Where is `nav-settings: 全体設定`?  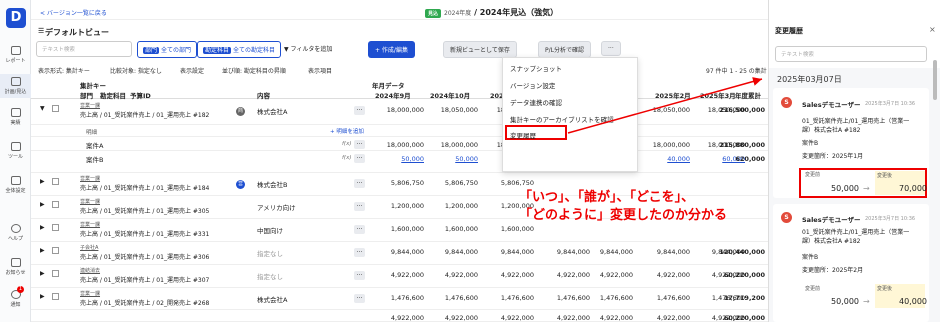
nav-settings: 全体設定 is located at coordinates (15, 185).